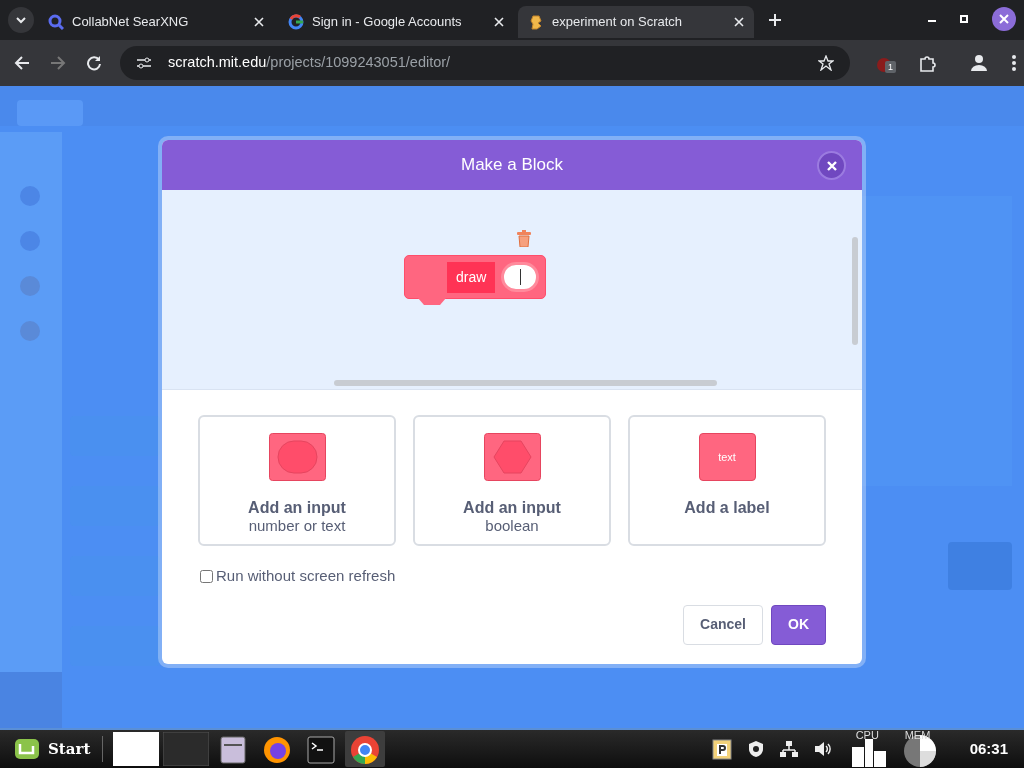 This screenshot has width=1024, height=768. I want to click on tab-title: CollabNet SearXNG, so click(131, 22).